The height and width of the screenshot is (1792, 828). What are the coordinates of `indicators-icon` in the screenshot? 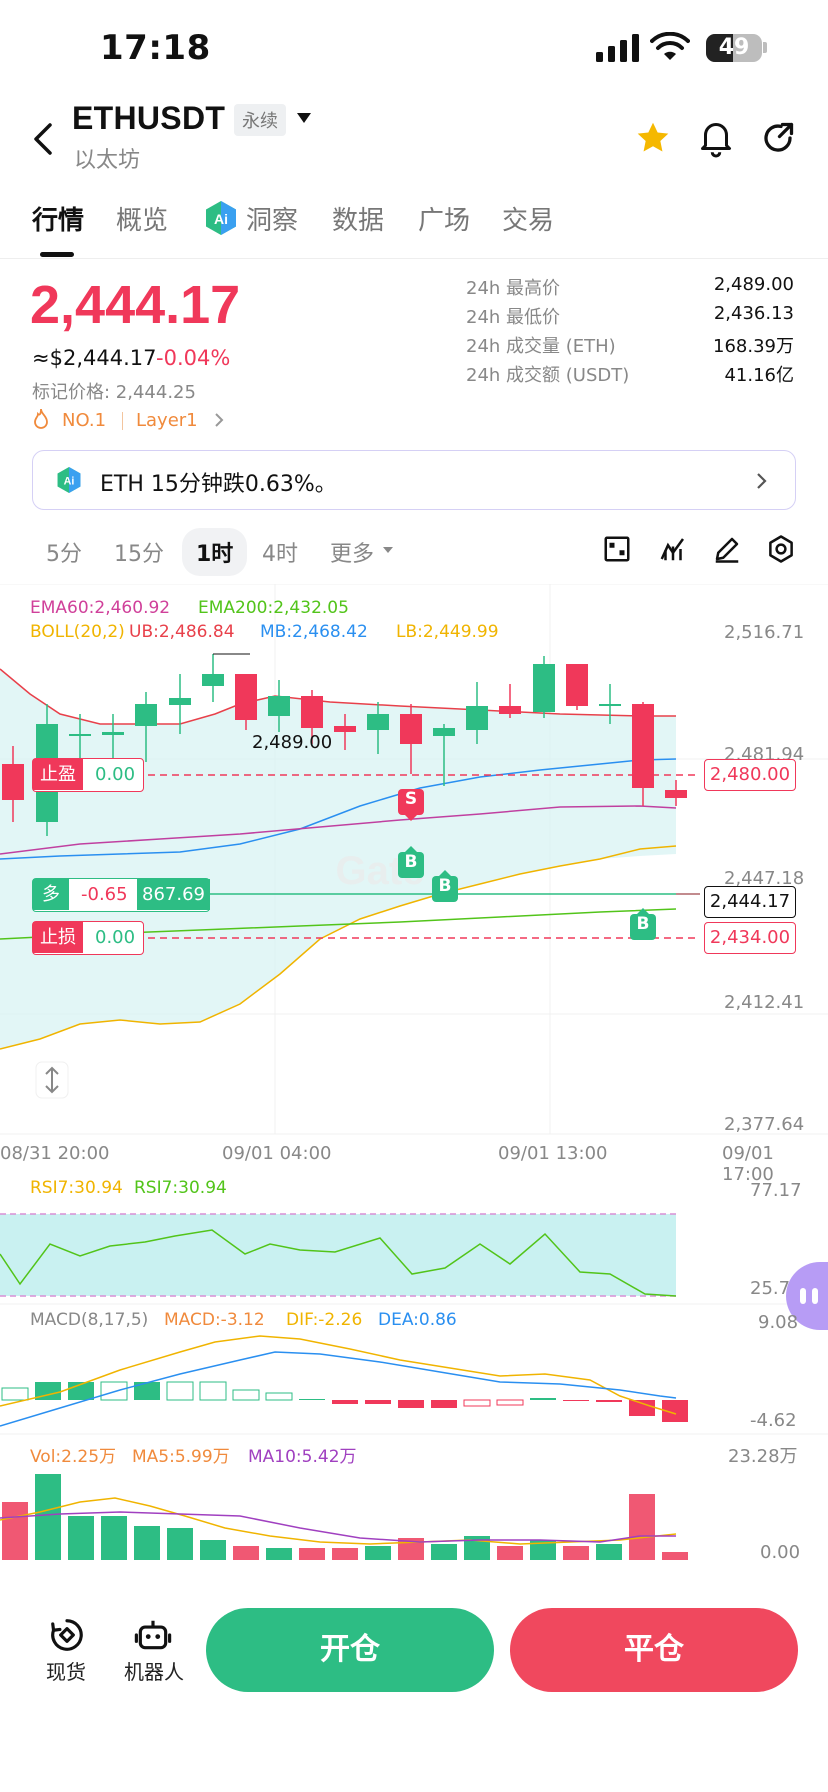 It's located at (673, 549).